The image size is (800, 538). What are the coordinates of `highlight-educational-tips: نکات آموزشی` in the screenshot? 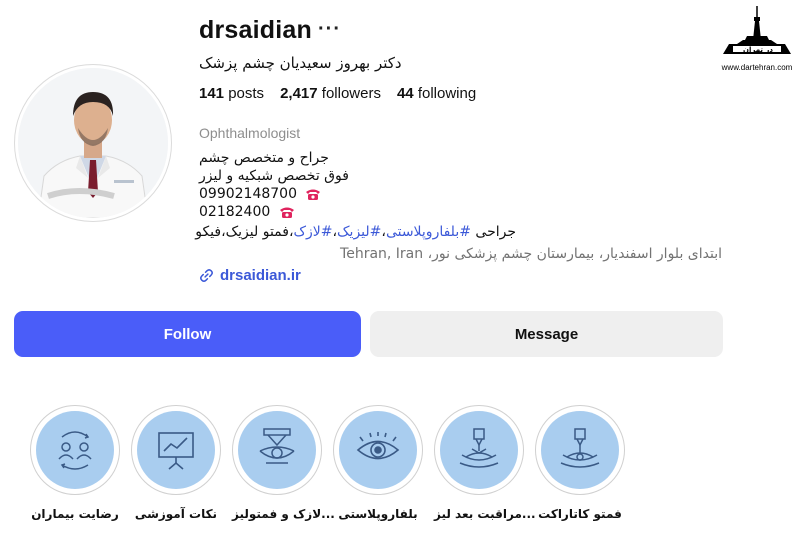 It's located at (176, 463).